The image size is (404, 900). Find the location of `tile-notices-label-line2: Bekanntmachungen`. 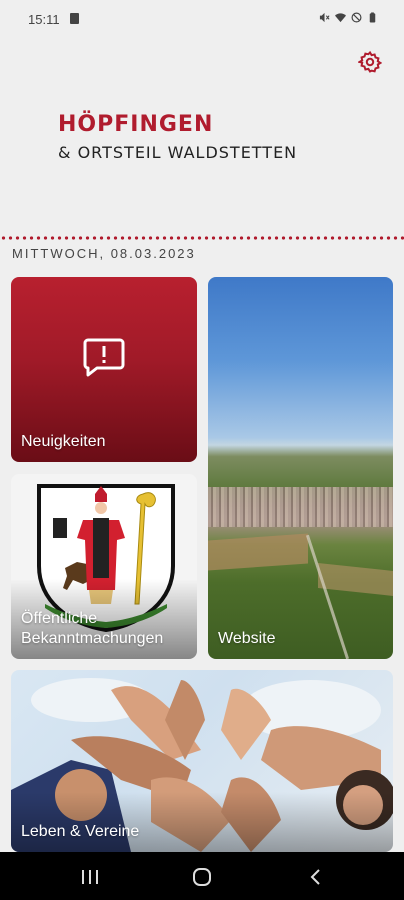

tile-notices-label-line2: Bekanntmachungen is located at coordinates (92, 638).